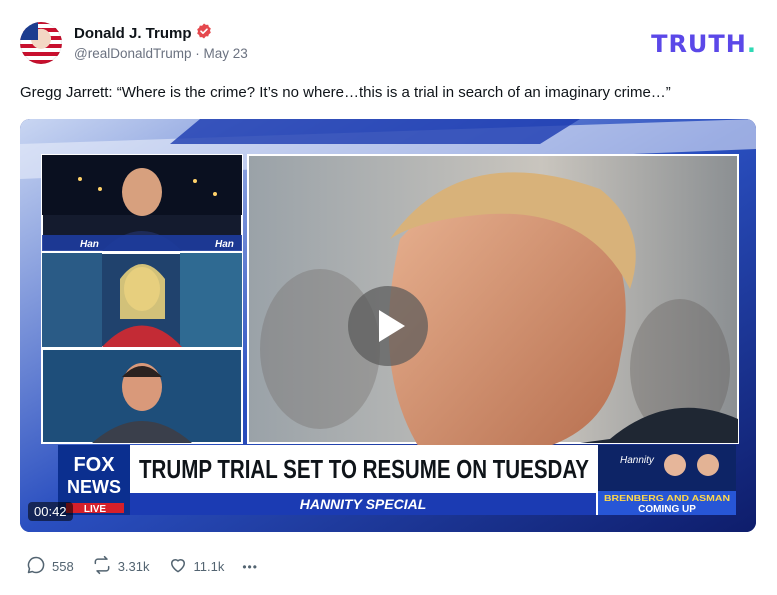 This screenshot has height=595, width=777. What do you see at coordinates (41, 43) in the screenshot?
I see `avatar` at bounding box center [41, 43].